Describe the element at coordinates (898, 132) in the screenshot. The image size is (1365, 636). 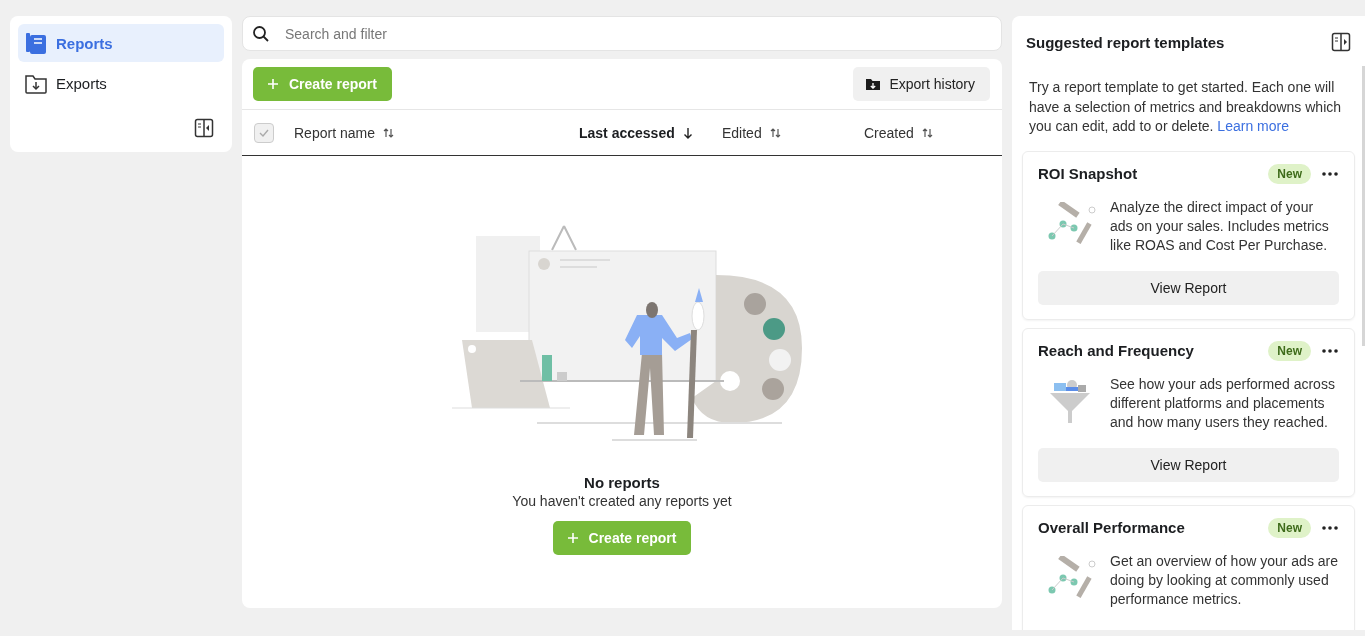
I see `column-header: Created` at that location.